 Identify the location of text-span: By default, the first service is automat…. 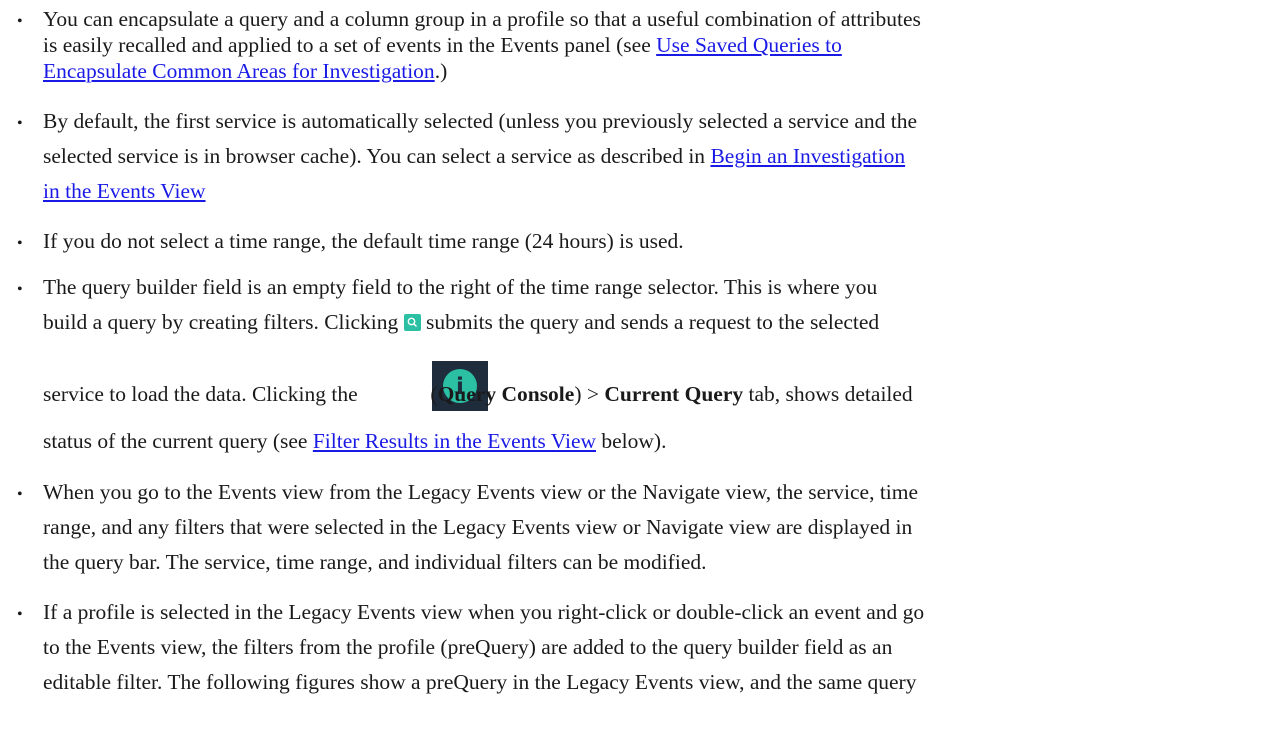
(480, 121).